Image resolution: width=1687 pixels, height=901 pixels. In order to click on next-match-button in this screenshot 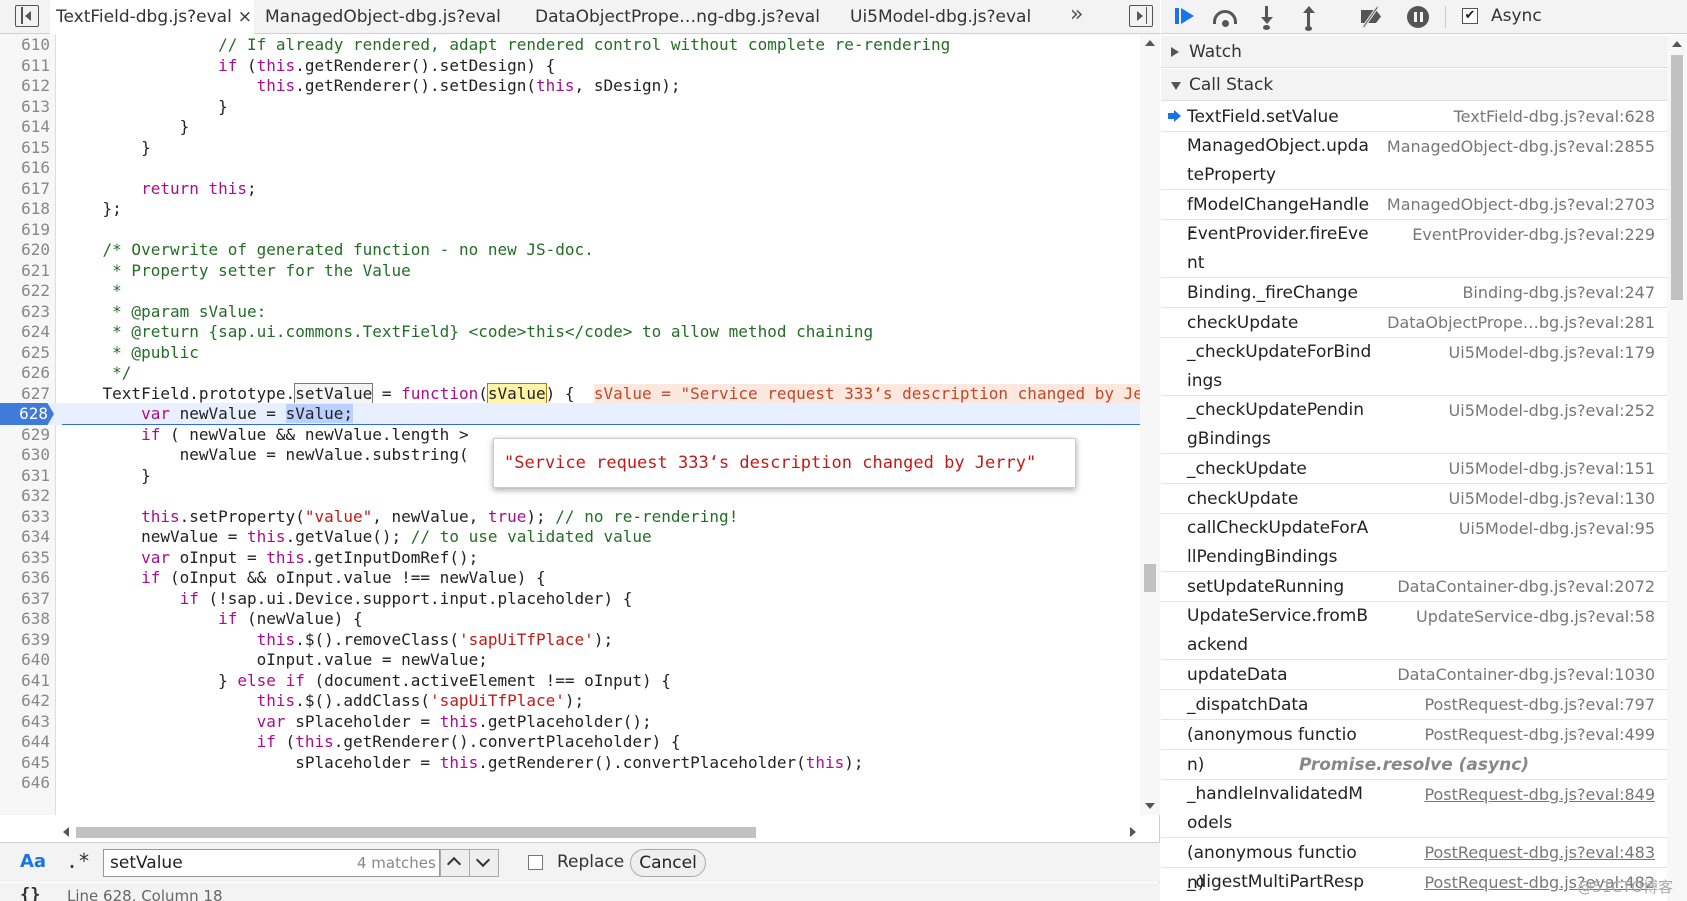, I will do `click(484, 863)`.